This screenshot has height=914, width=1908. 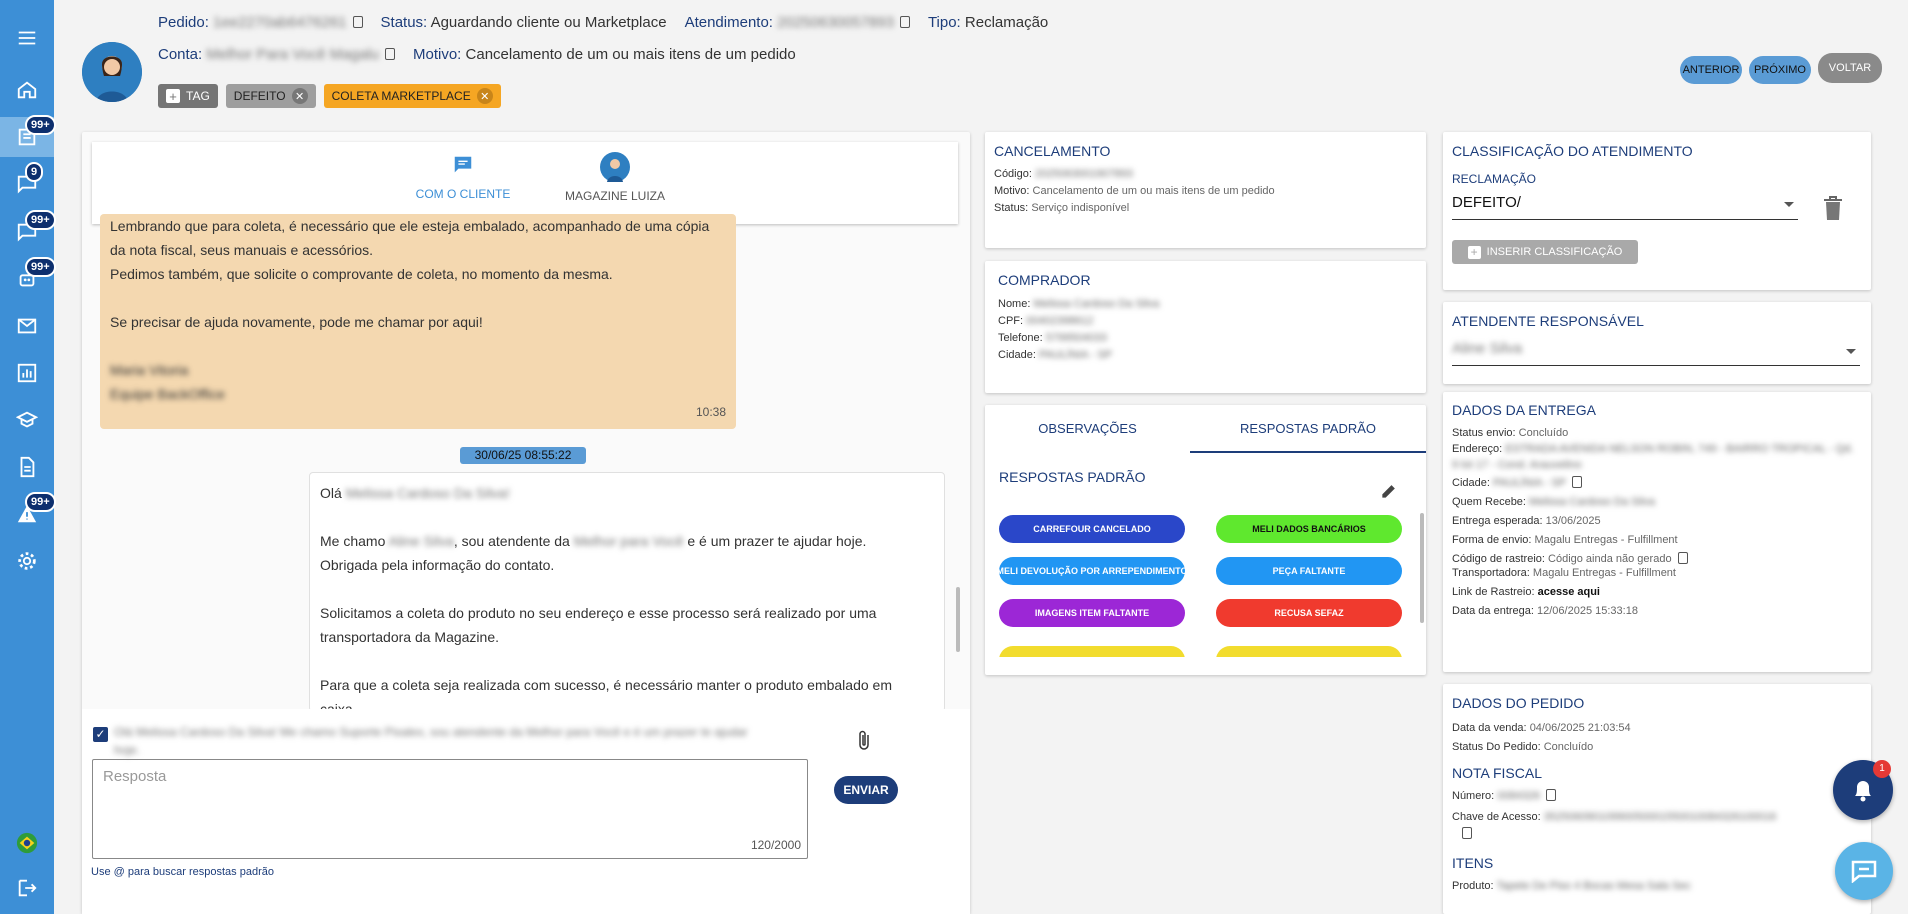 I want to click on mail-icon, so click(x=27, y=326).